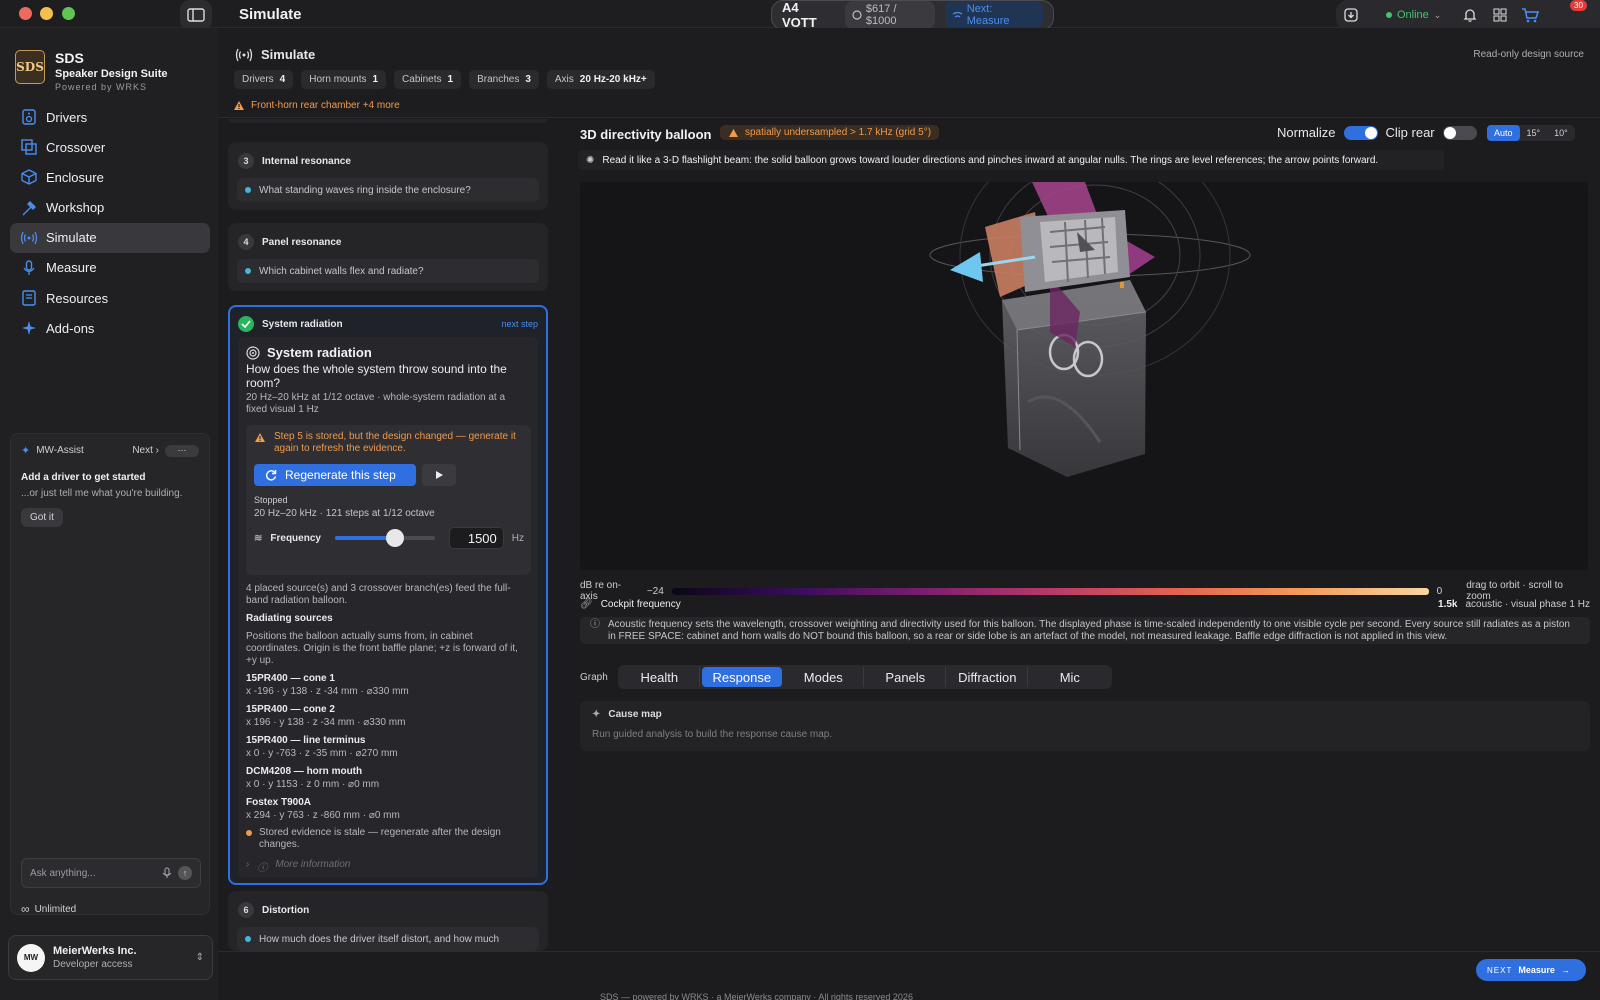  What do you see at coordinates (590, 160) in the screenshot?
I see `lightbulb-icon: ✺` at bounding box center [590, 160].